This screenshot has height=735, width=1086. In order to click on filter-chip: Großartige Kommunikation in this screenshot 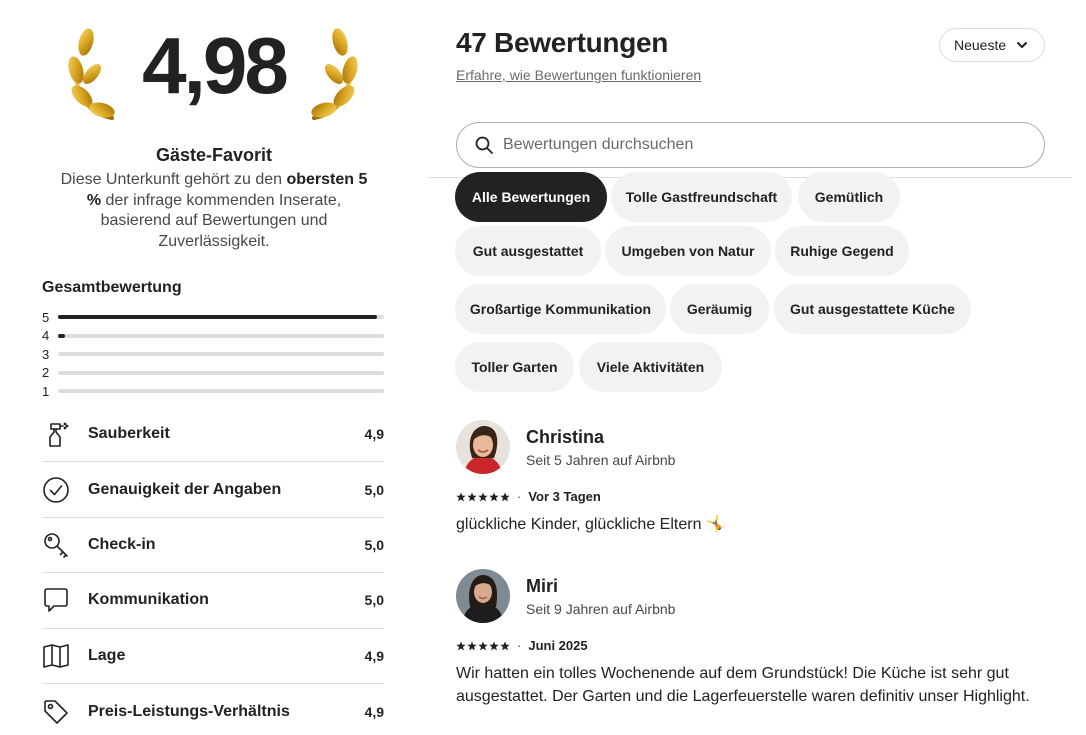, I will do `click(560, 309)`.